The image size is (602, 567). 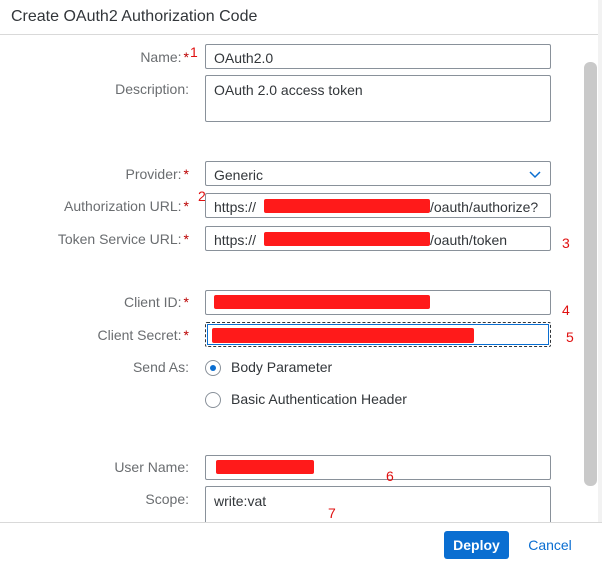 I want to click on annotation-4: 4, so click(x=566, y=310).